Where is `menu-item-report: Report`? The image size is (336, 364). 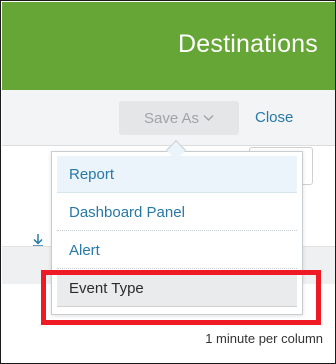 menu-item-report: Report is located at coordinates (177, 174).